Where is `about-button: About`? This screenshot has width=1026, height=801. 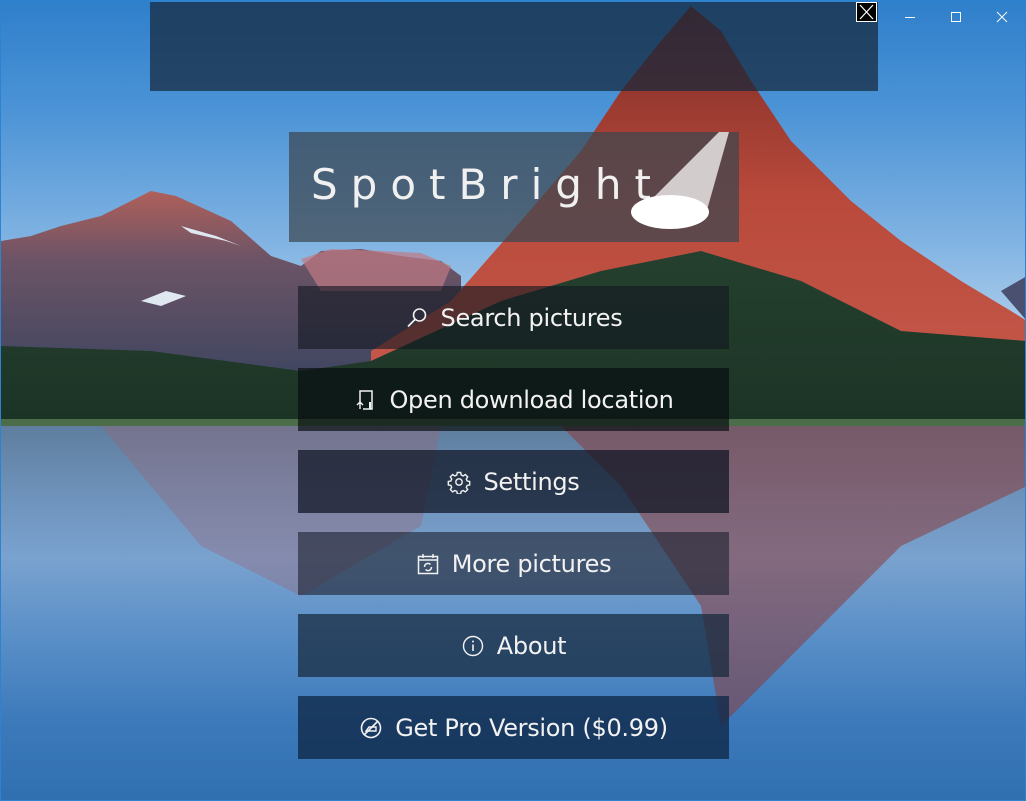 about-button: About is located at coordinates (513, 645).